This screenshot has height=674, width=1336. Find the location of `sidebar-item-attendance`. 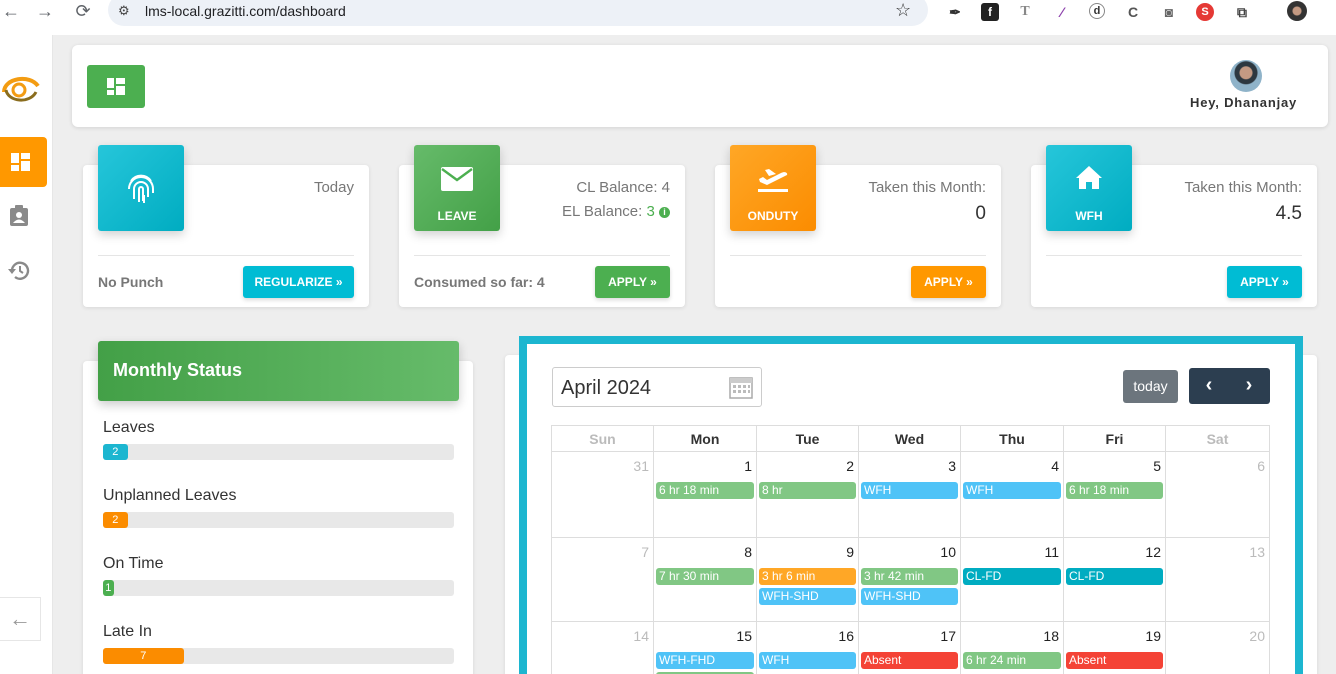

sidebar-item-attendance is located at coordinates (19, 218).